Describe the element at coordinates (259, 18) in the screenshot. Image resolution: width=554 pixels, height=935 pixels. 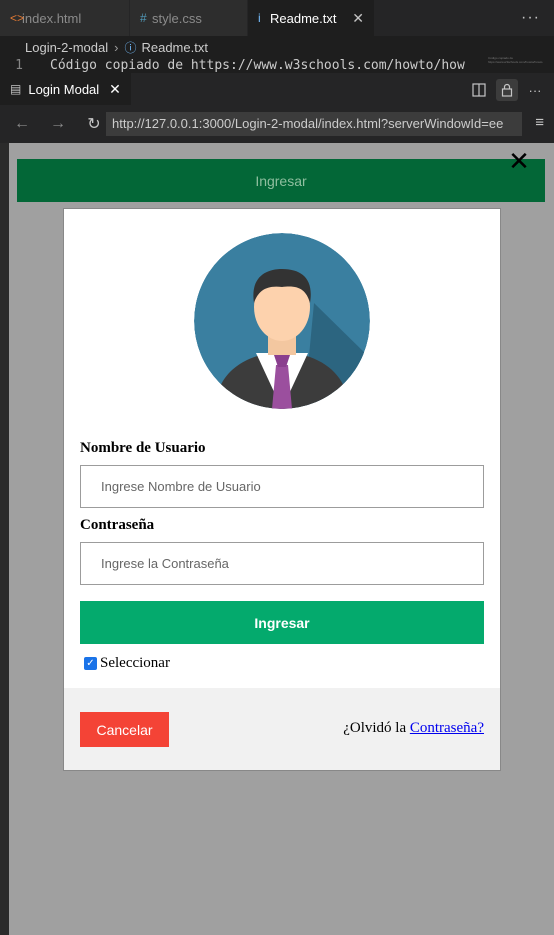
I see `info-icon: i` at that location.